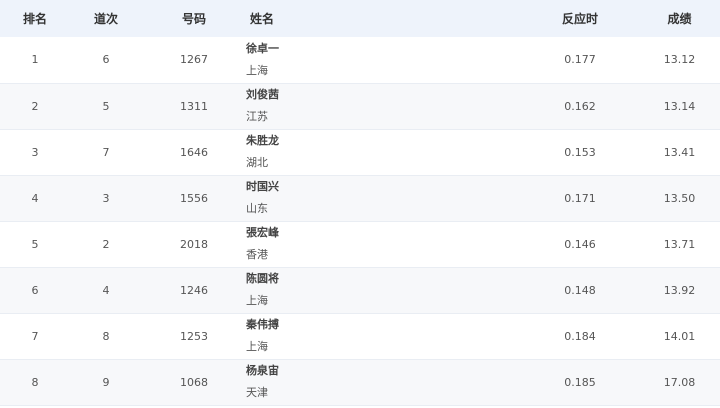  I want to click on athlete-team: 湖北, so click(257, 162).